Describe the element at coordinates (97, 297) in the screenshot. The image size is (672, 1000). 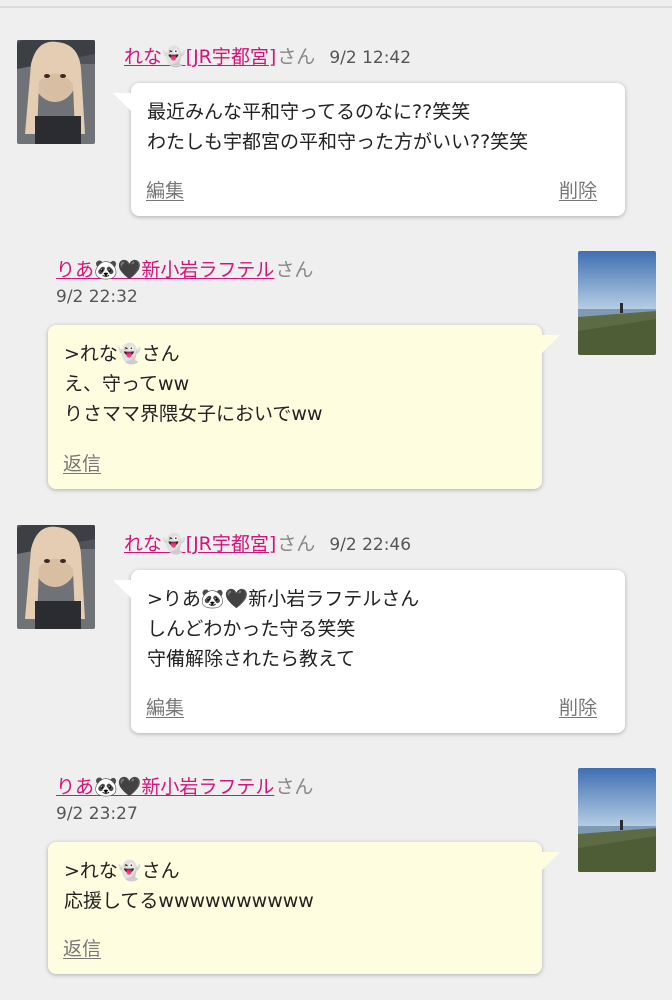
I see `timestamp: 9/2 22:32` at that location.